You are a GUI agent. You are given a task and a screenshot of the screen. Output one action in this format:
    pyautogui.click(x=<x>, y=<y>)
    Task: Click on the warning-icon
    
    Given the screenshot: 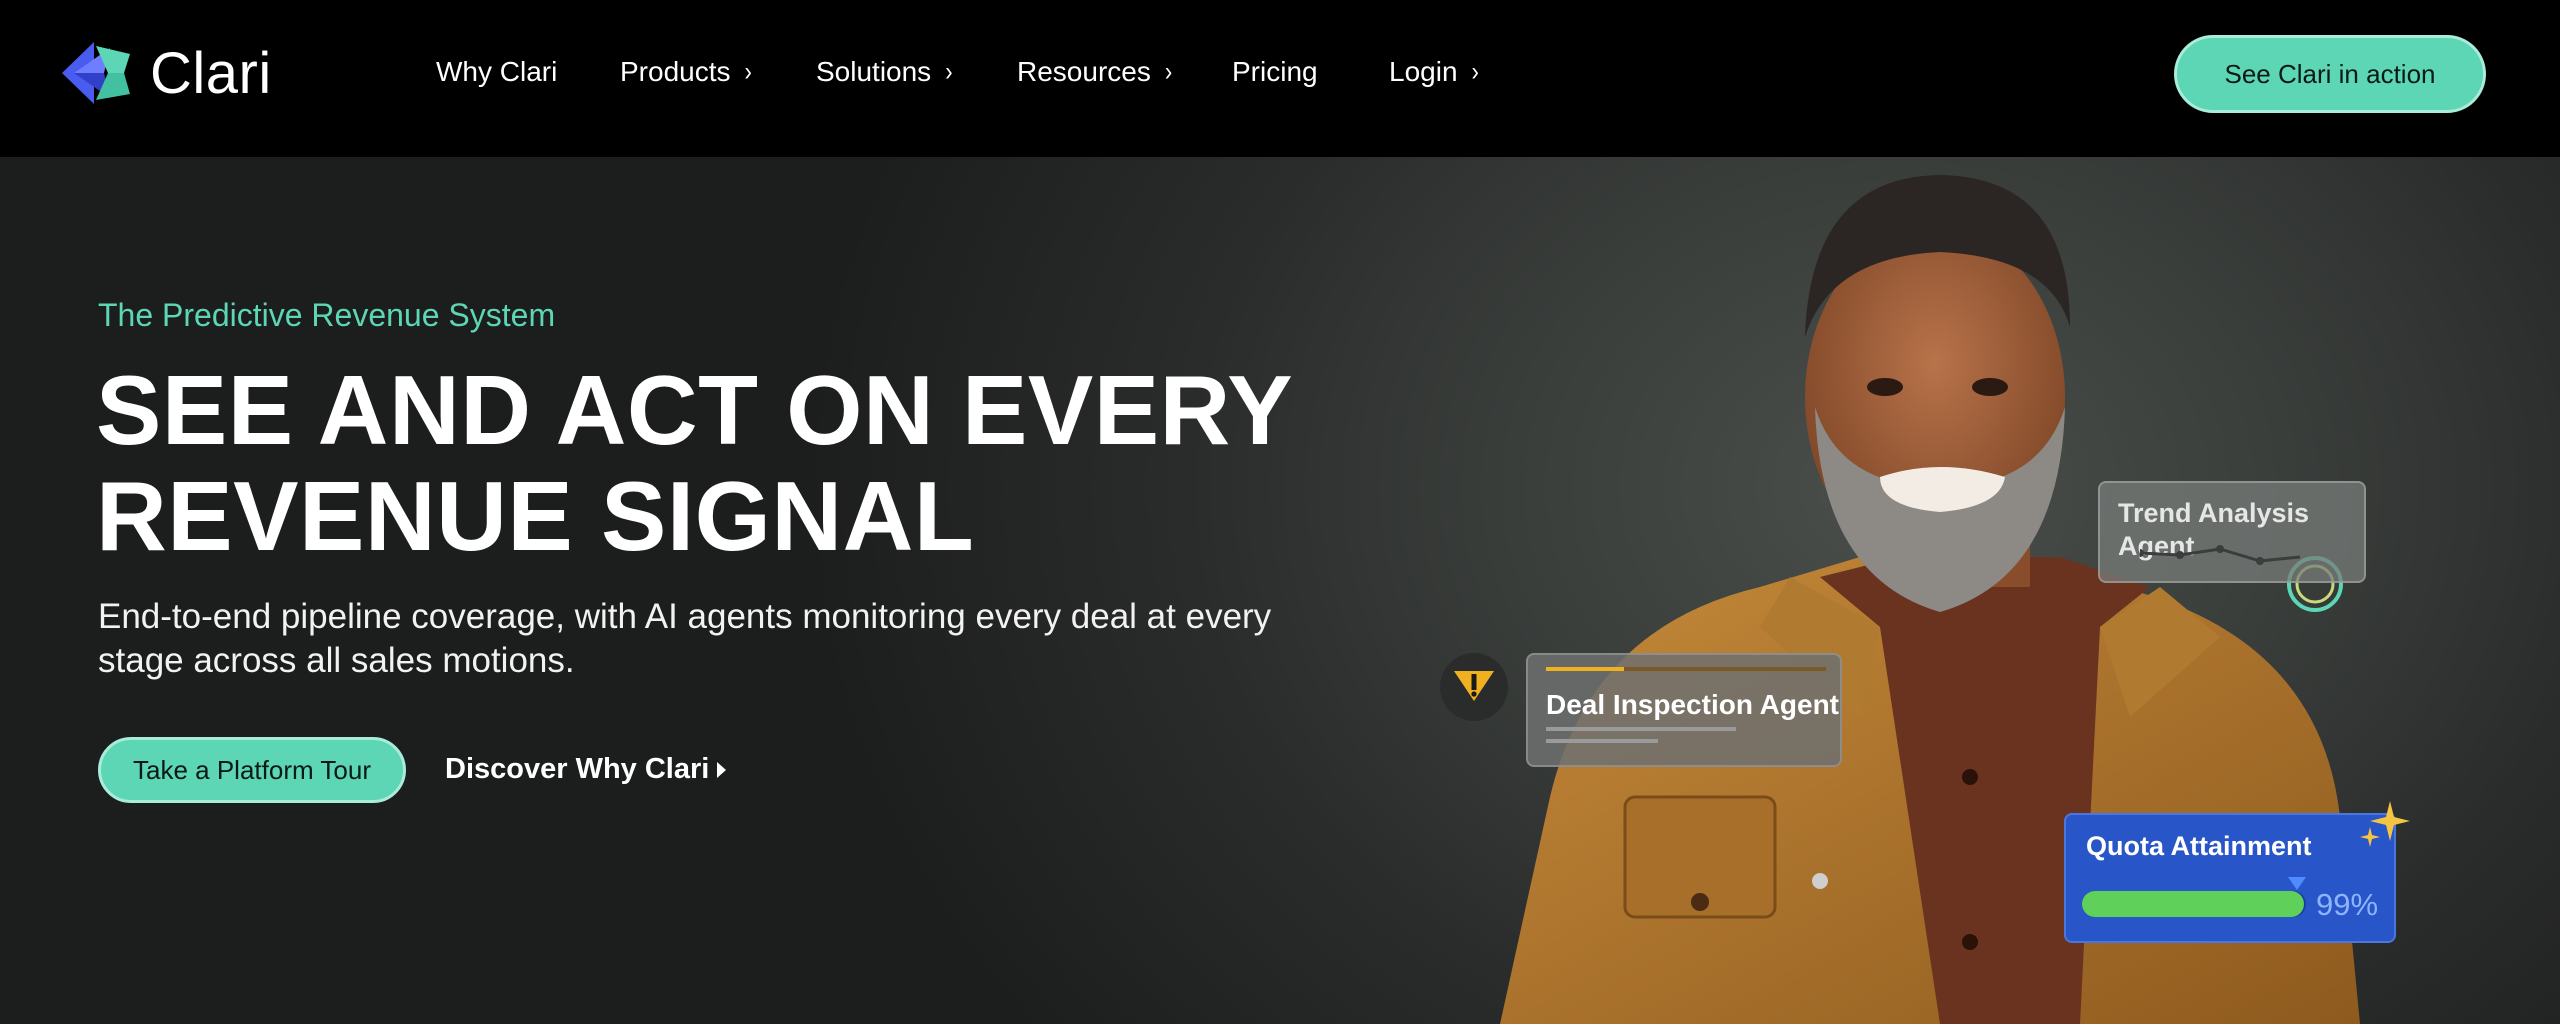 What is the action you would take?
    pyautogui.click(x=1474, y=686)
    